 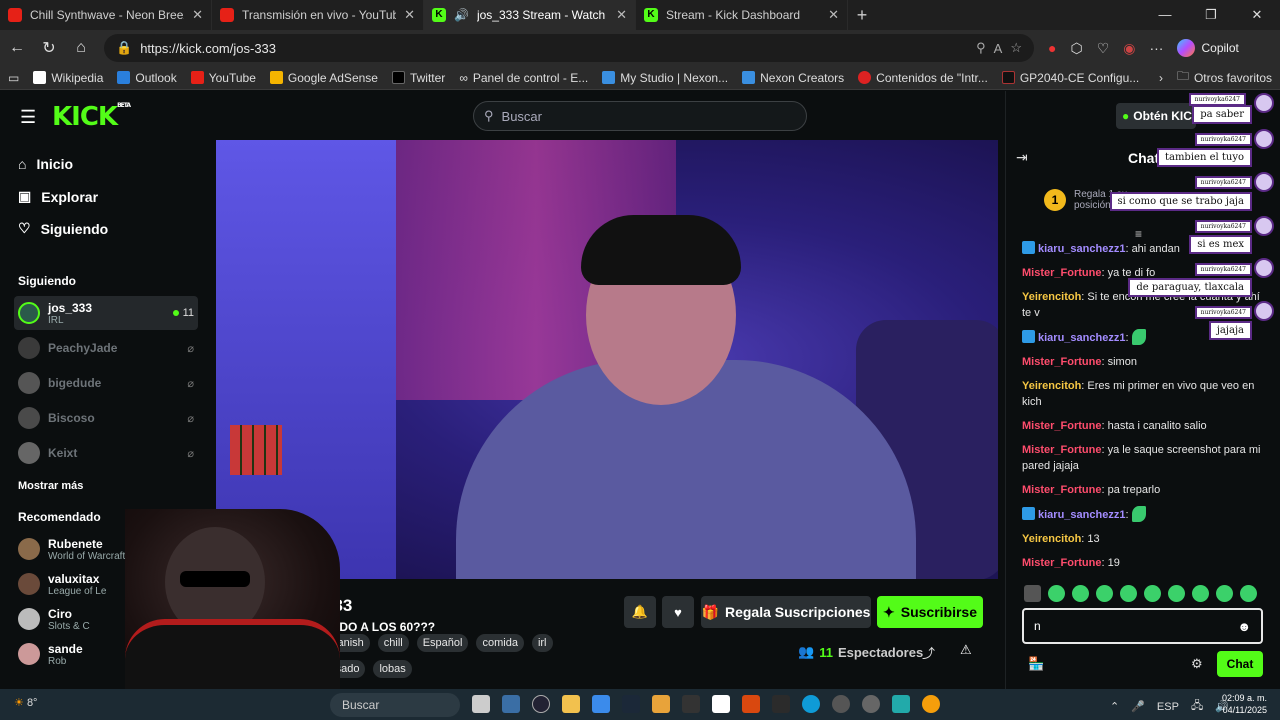 What do you see at coordinates (1052, 48) in the screenshot?
I see `adblock-icon: ●` at bounding box center [1052, 48].